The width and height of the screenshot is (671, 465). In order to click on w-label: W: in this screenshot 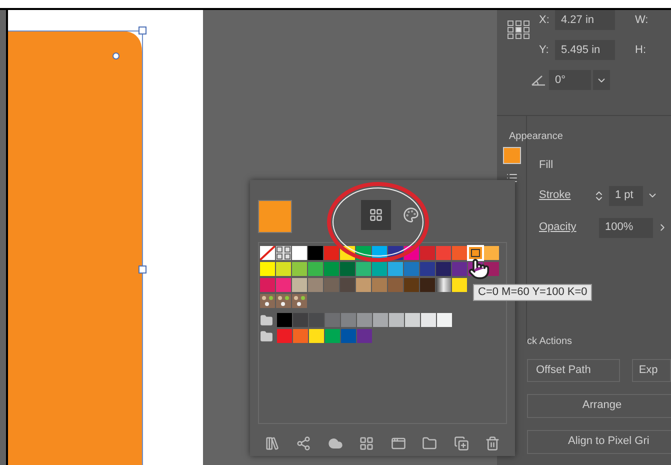, I will do `click(641, 20)`.